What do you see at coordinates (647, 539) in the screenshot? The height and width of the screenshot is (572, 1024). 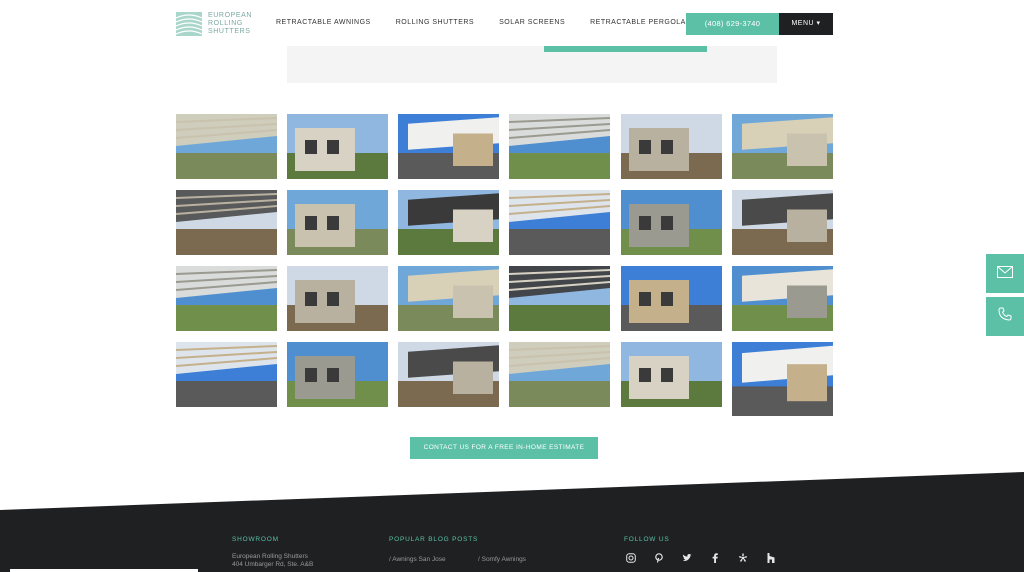 I see `follow-title: FOLLOW US` at bounding box center [647, 539].